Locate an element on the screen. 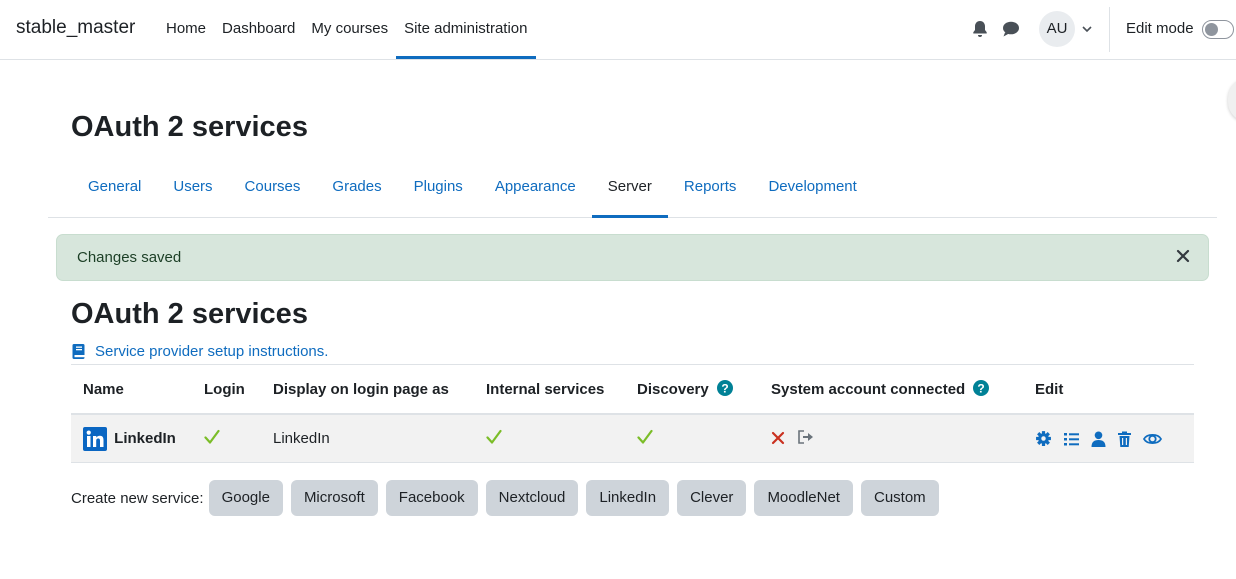 This screenshot has height=579, width=1236. create-linkedin-button: LinkedIn is located at coordinates (628, 498).